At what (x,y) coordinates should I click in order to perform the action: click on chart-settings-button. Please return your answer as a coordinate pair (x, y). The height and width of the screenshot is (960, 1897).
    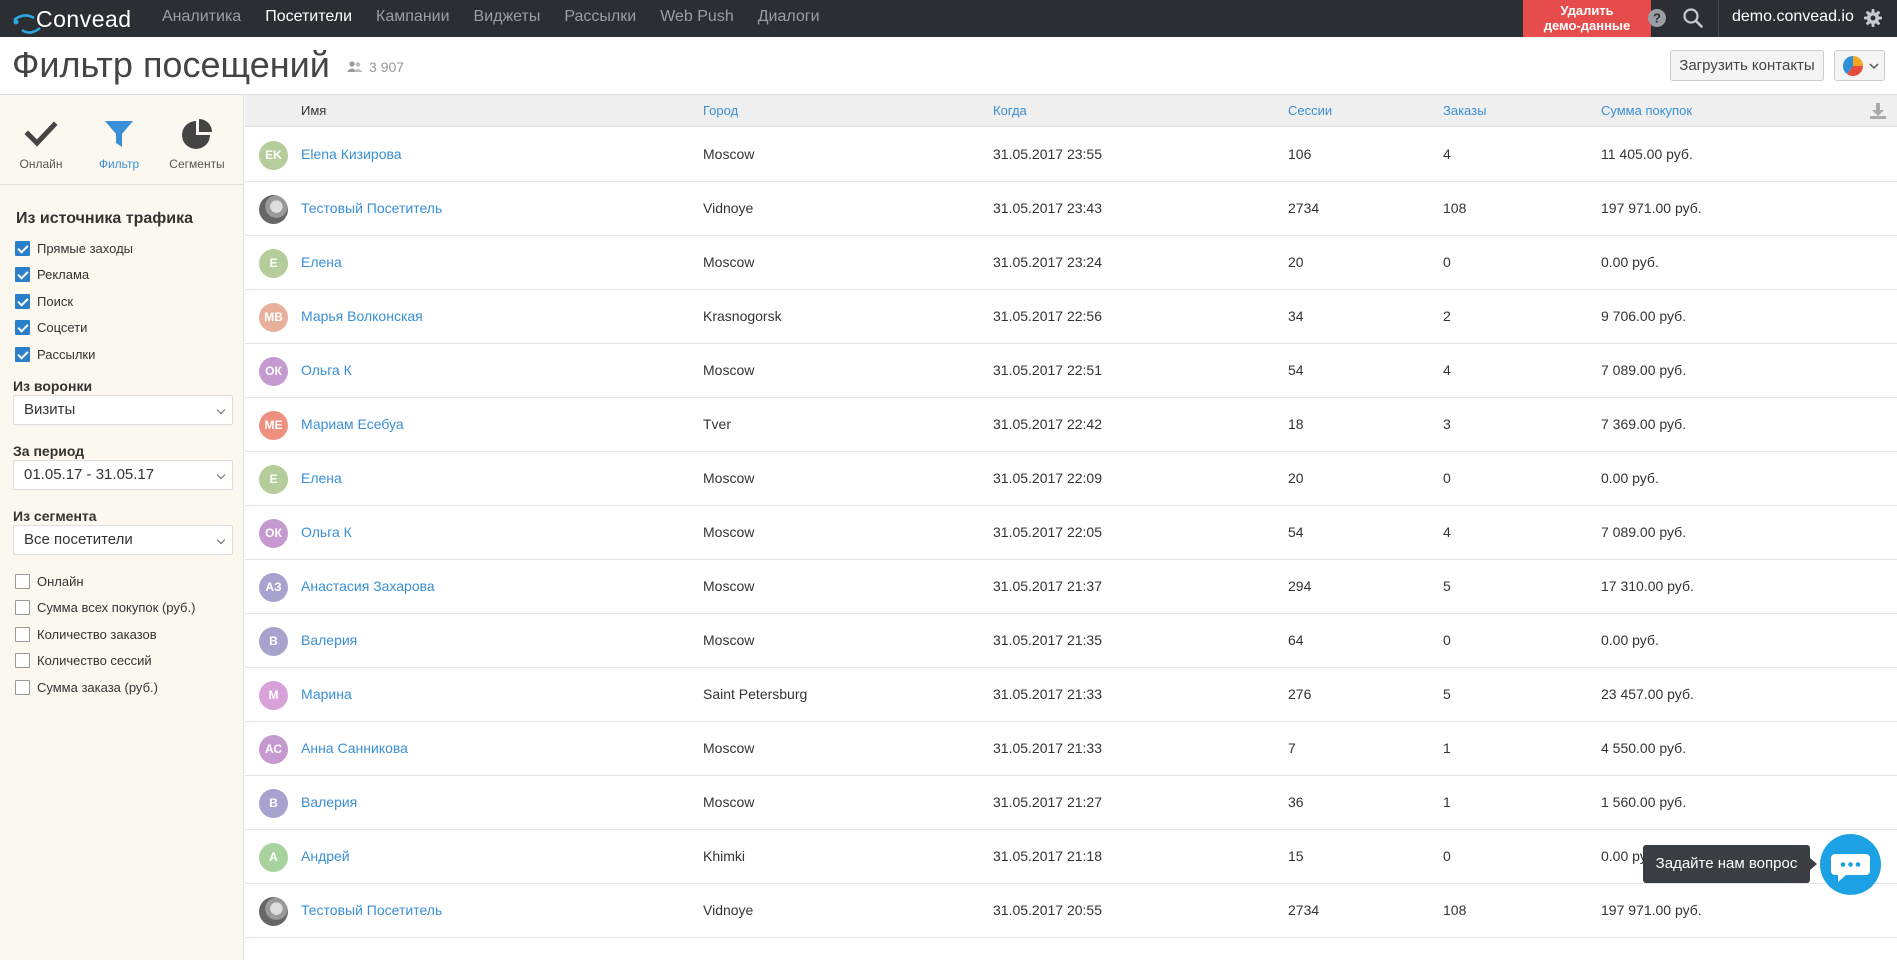
    Looking at the image, I should click on (1859, 65).